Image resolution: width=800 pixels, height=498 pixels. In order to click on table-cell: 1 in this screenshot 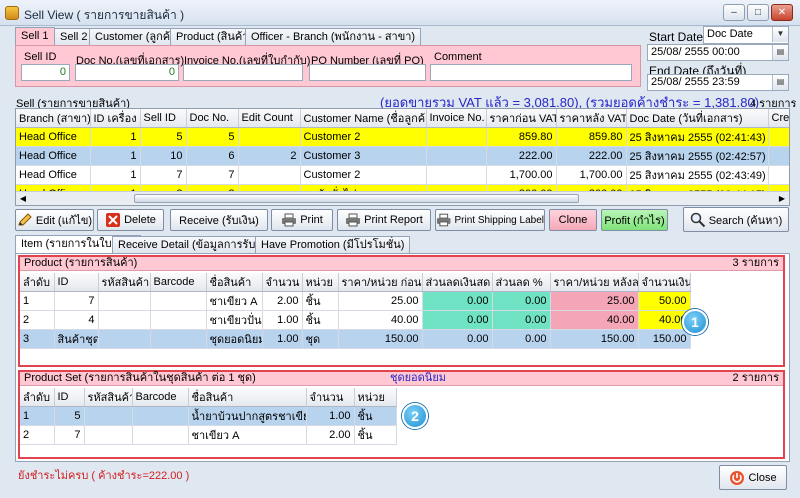, I will do `click(115, 137)`.